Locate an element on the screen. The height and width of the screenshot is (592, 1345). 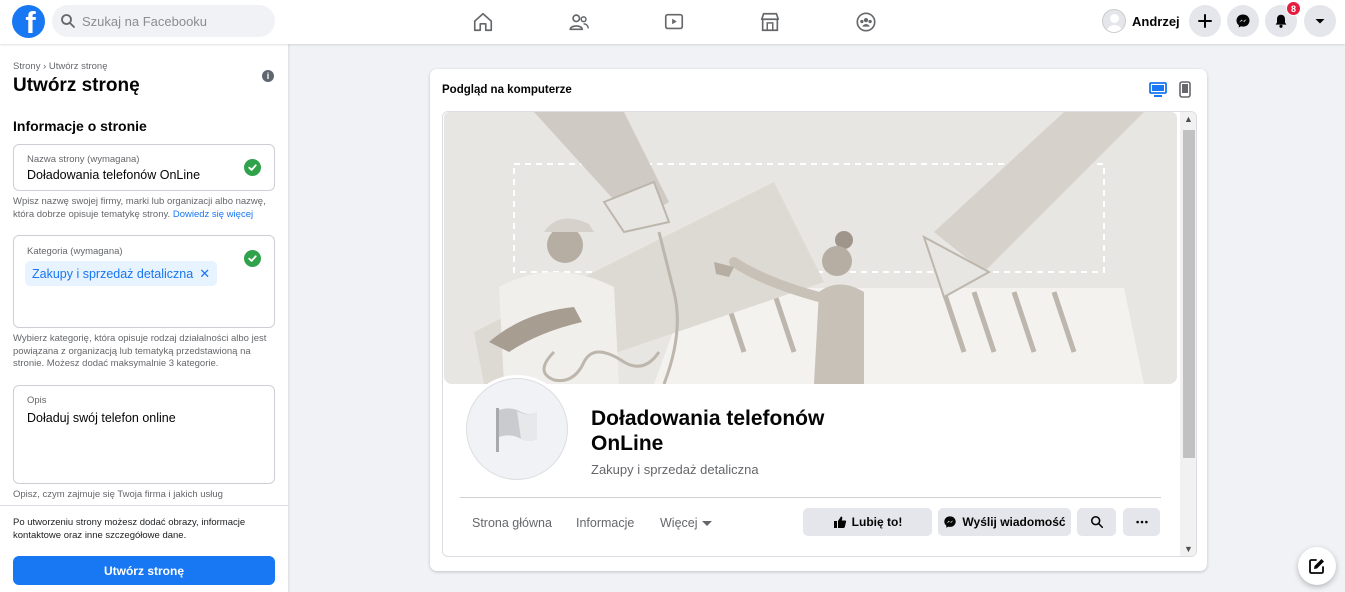
new-message-button is located at coordinates (1317, 566).